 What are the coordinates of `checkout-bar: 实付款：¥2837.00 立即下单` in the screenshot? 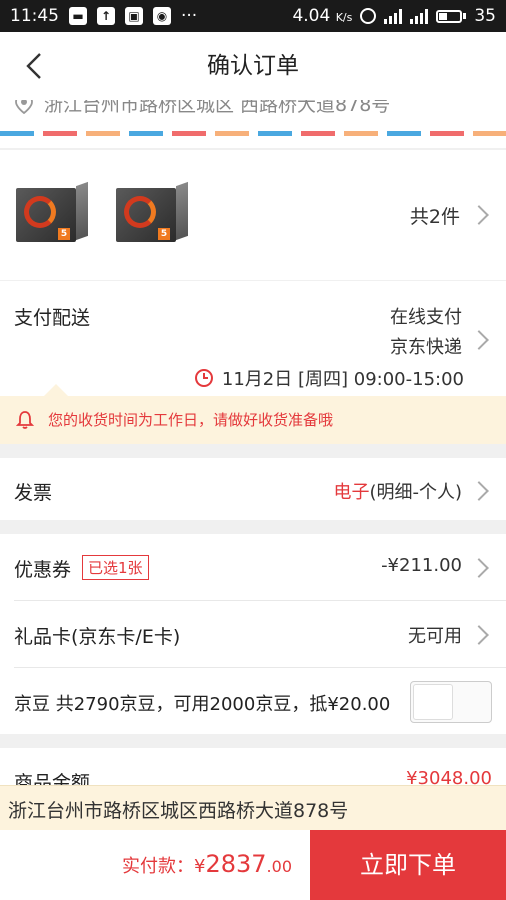 It's located at (253, 865).